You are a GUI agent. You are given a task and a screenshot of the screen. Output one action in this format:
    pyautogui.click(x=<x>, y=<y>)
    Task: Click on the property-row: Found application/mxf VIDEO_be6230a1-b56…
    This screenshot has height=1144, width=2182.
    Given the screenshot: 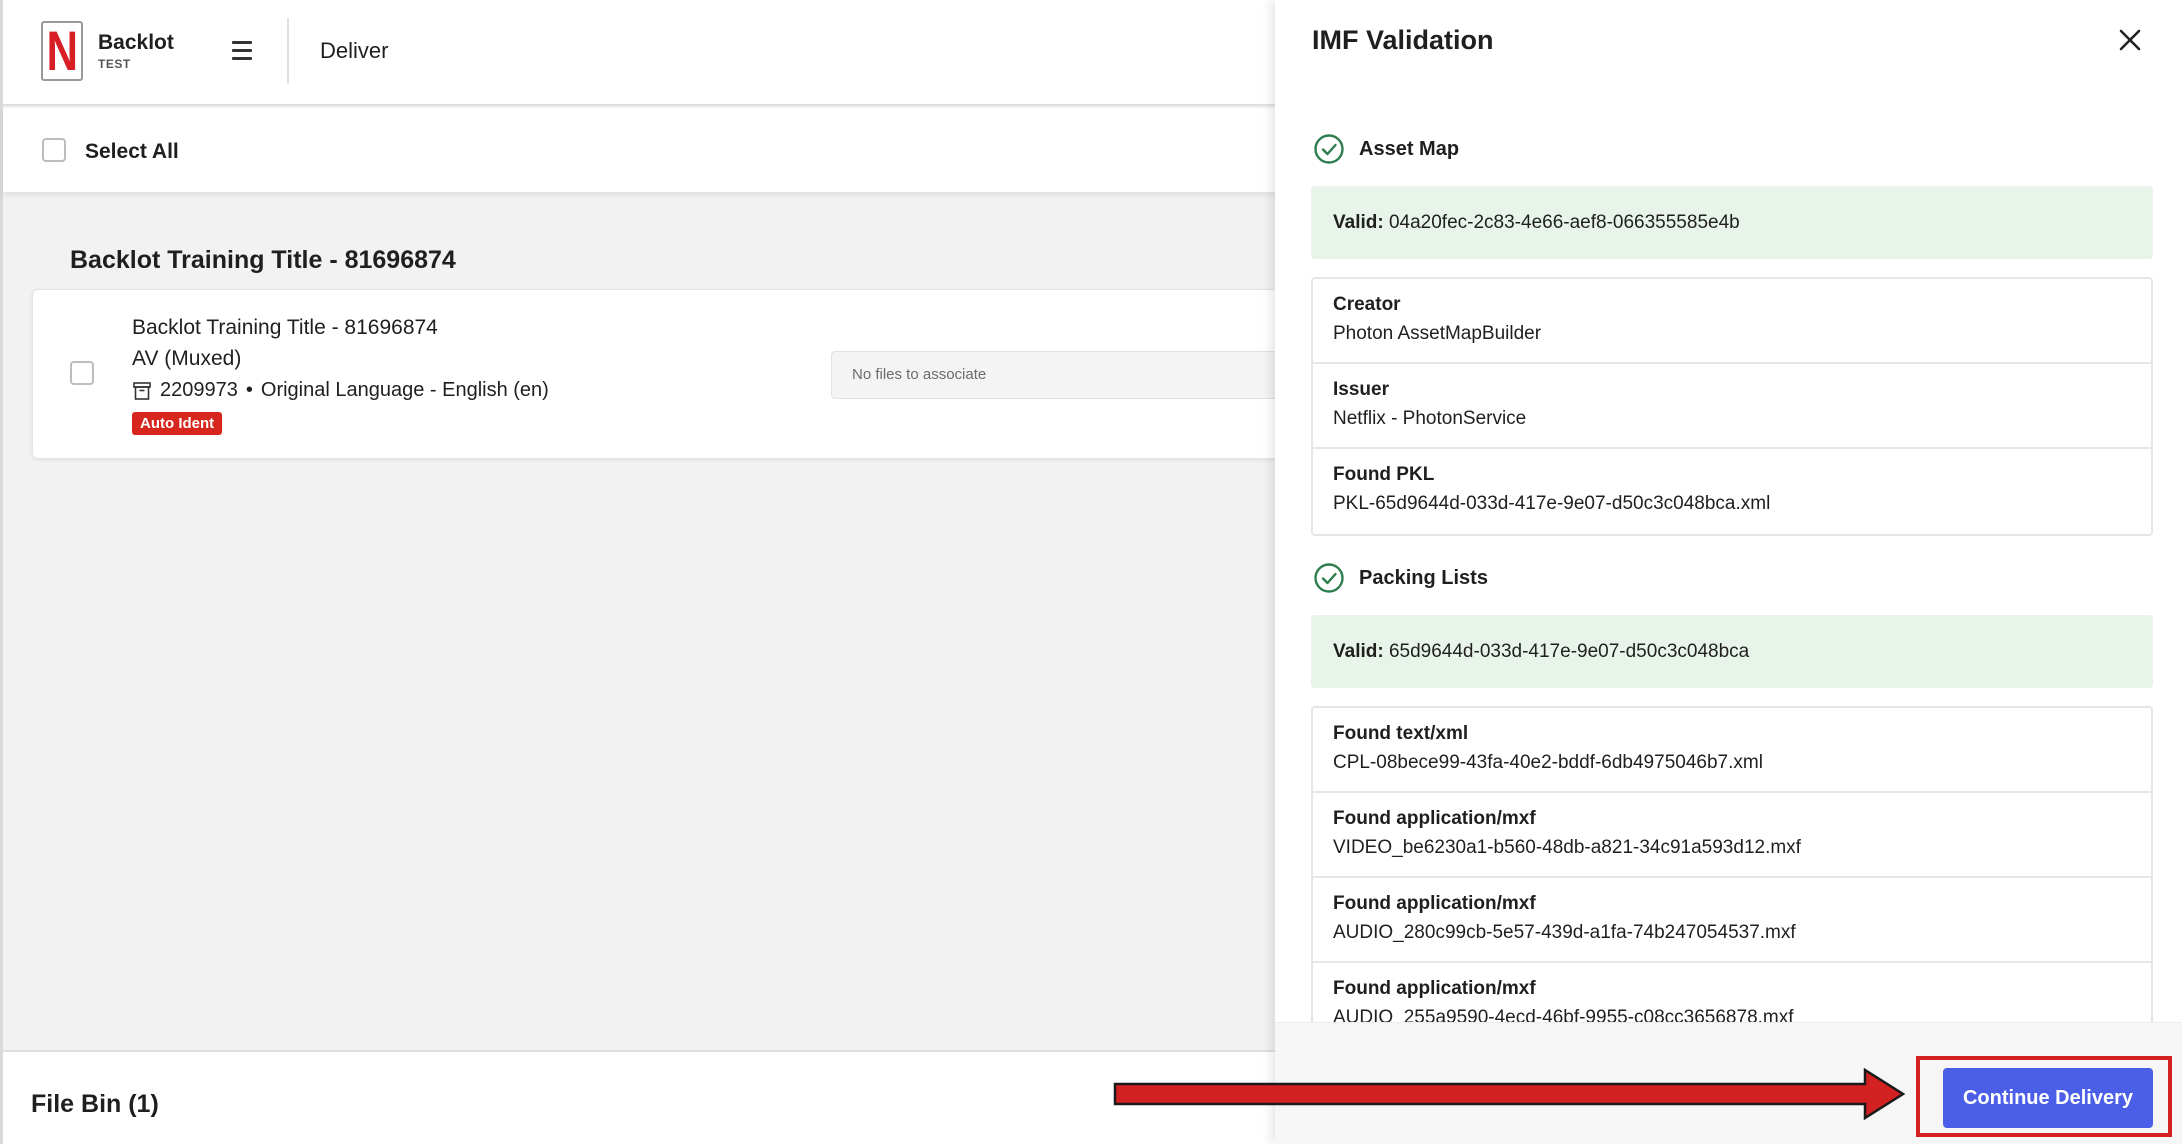 What is the action you would take?
    pyautogui.click(x=1732, y=835)
    